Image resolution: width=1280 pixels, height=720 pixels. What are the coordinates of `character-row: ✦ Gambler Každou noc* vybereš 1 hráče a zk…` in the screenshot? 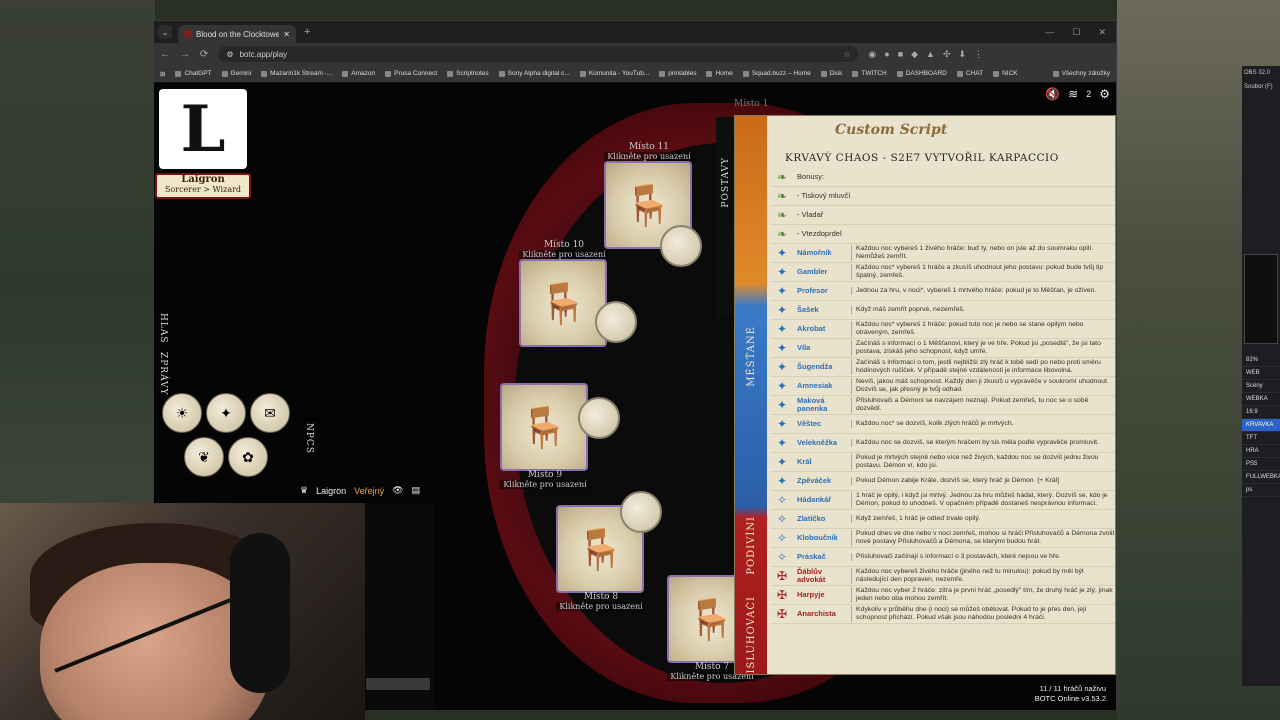 It's located at (943, 272).